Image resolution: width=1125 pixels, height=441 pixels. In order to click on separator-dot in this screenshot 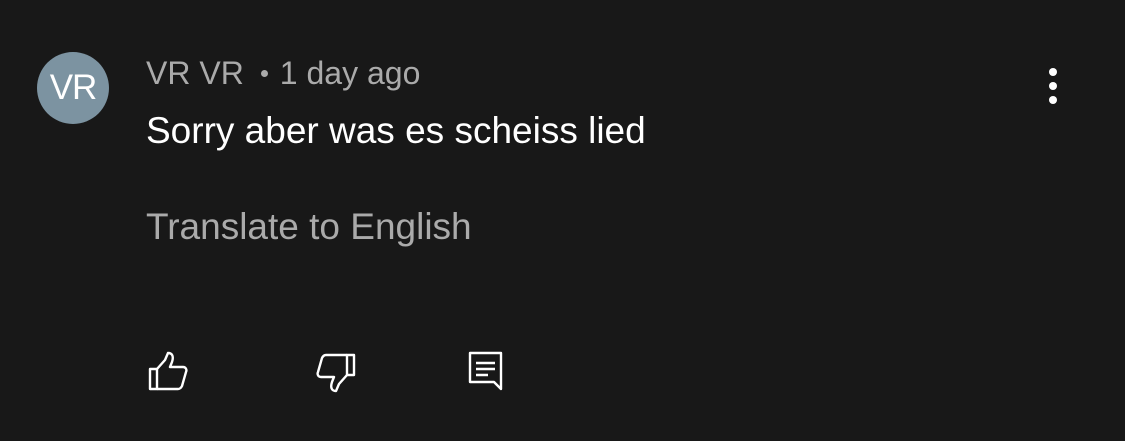, I will do `click(264, 73)`.